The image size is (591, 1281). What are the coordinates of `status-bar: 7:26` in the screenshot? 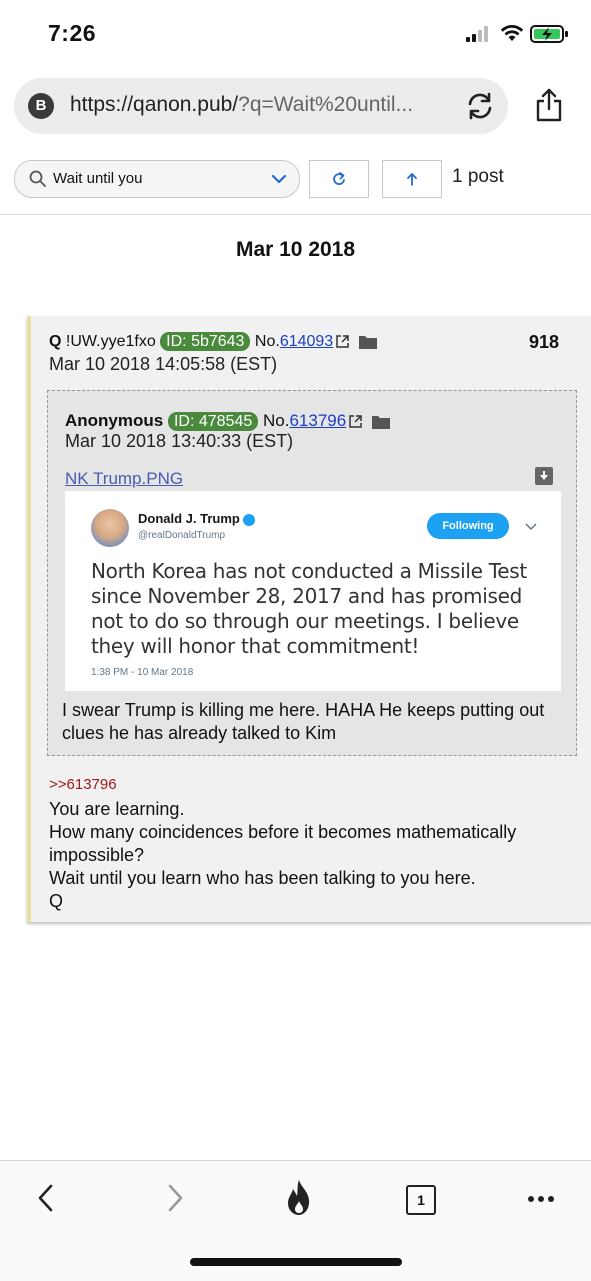 It's located at (295, 35).